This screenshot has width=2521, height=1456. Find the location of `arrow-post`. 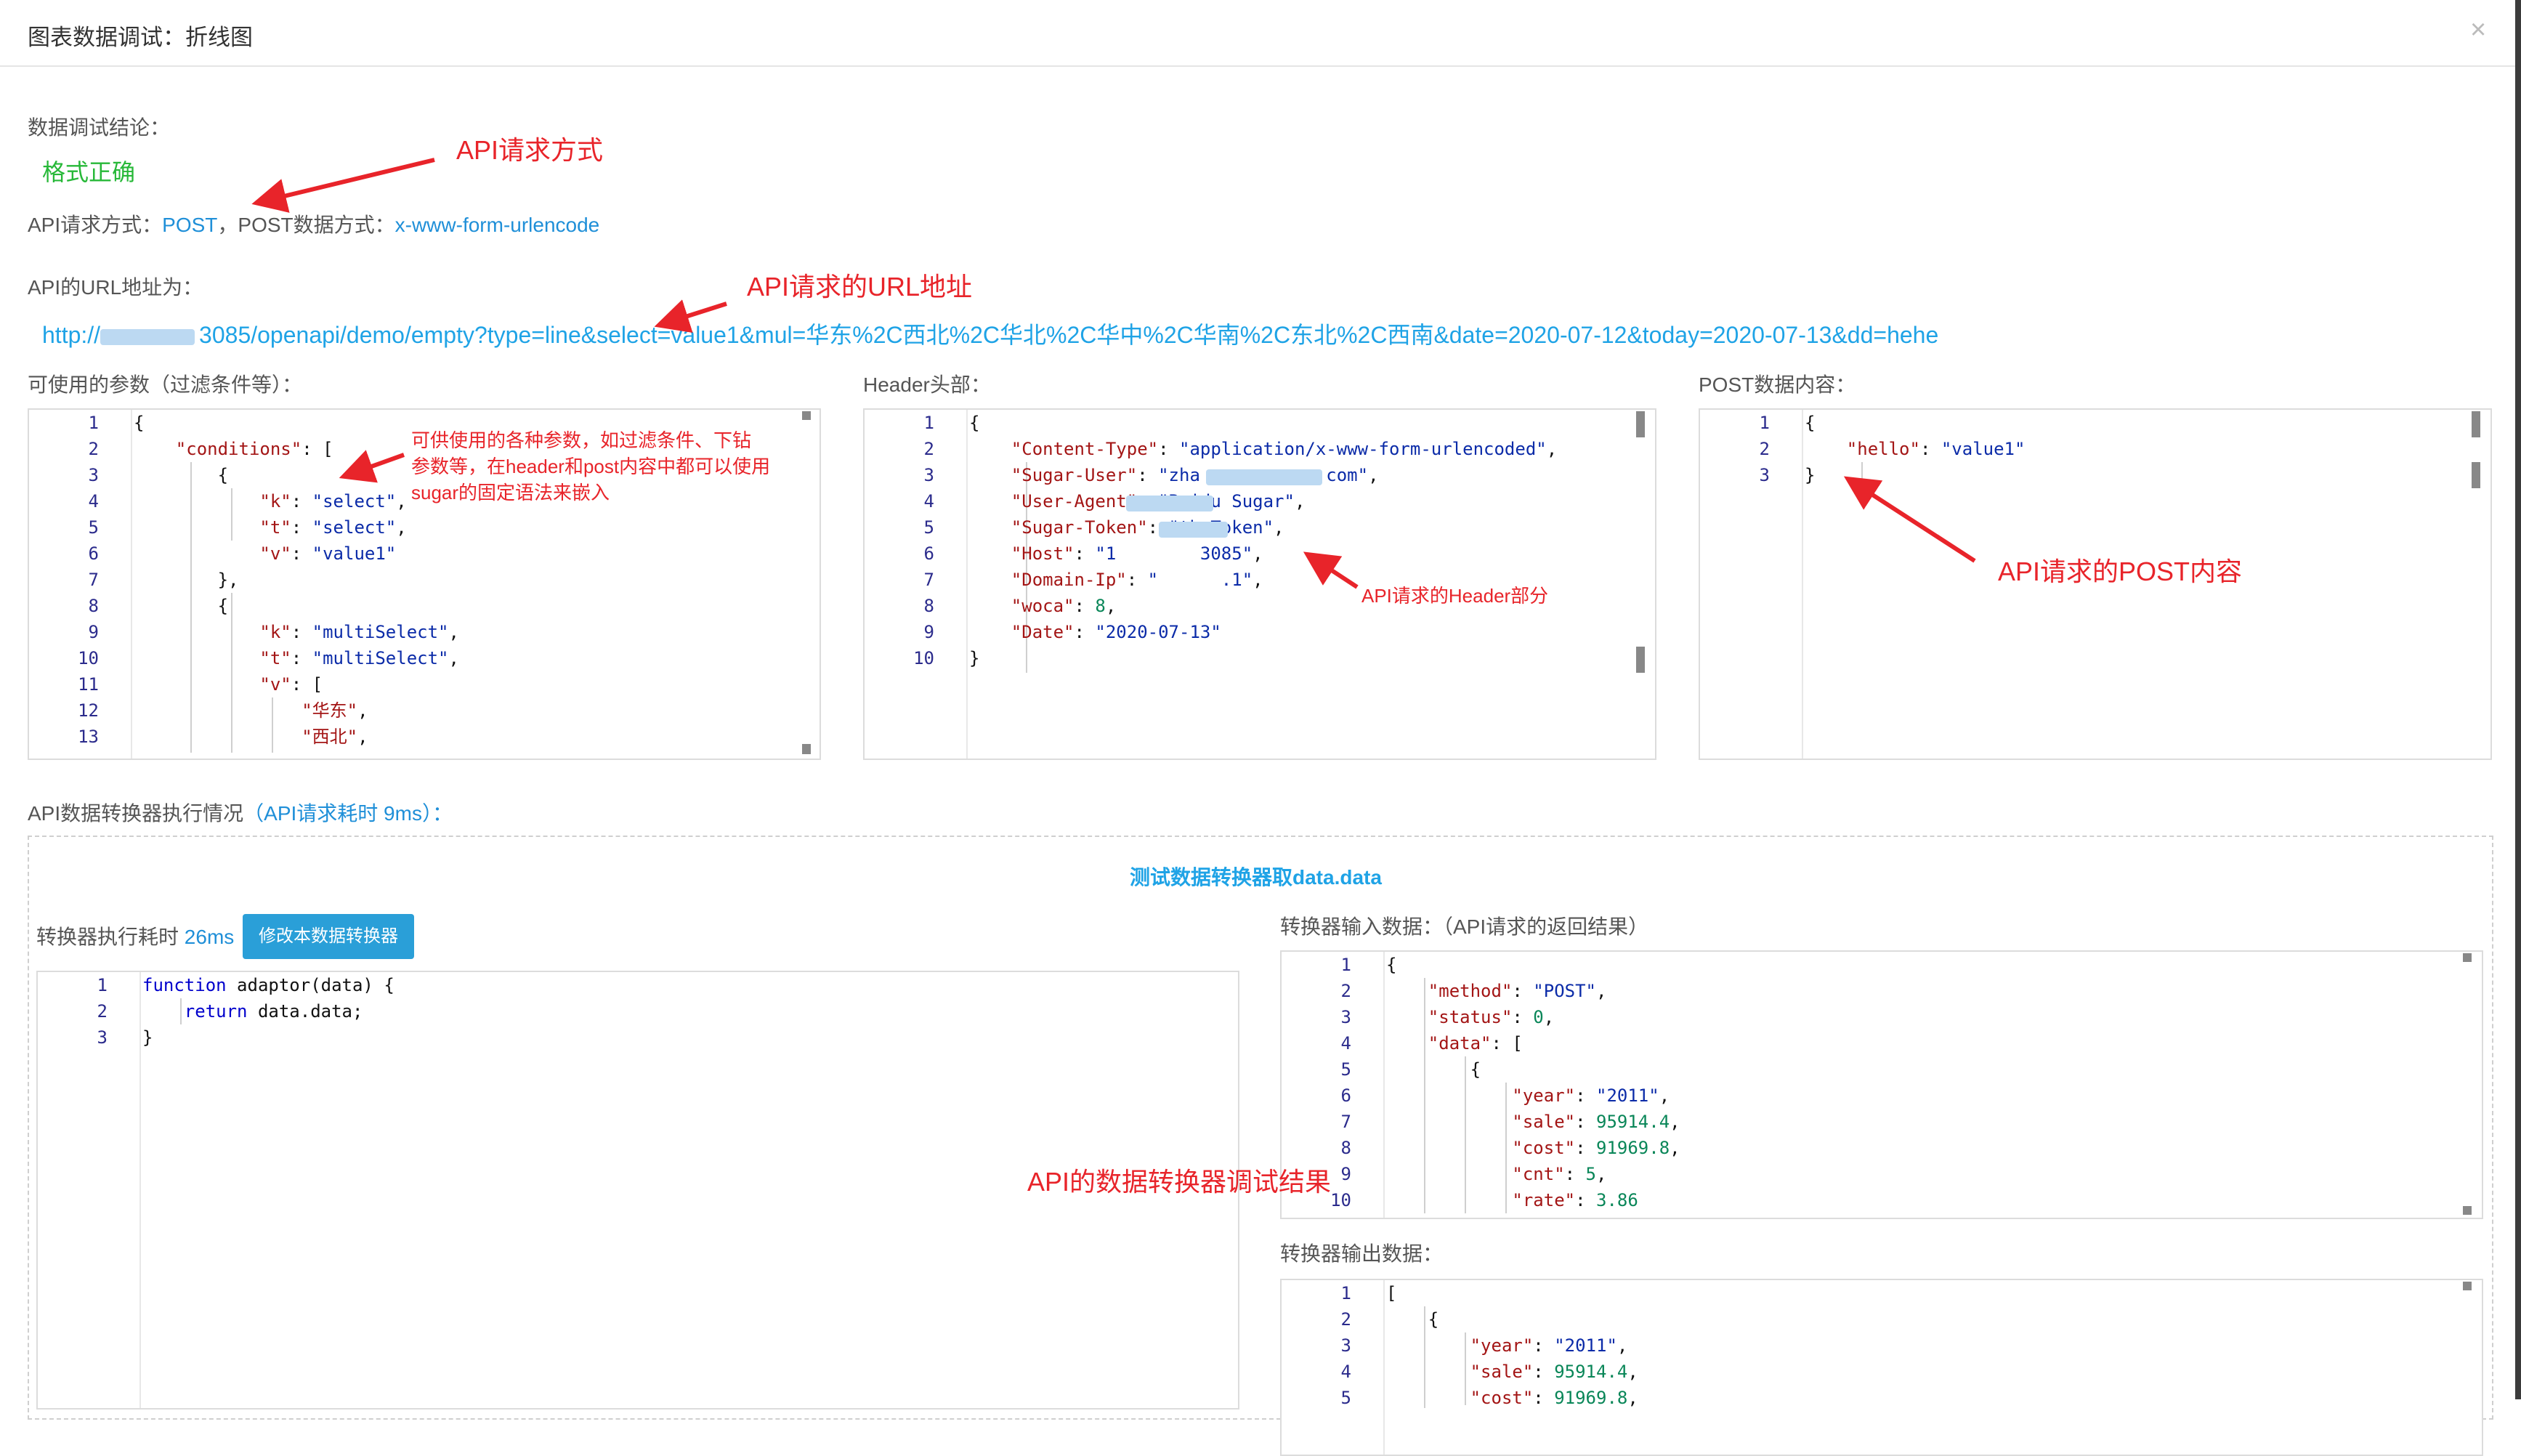

arrow-post is located at coordinates (1909, 519).